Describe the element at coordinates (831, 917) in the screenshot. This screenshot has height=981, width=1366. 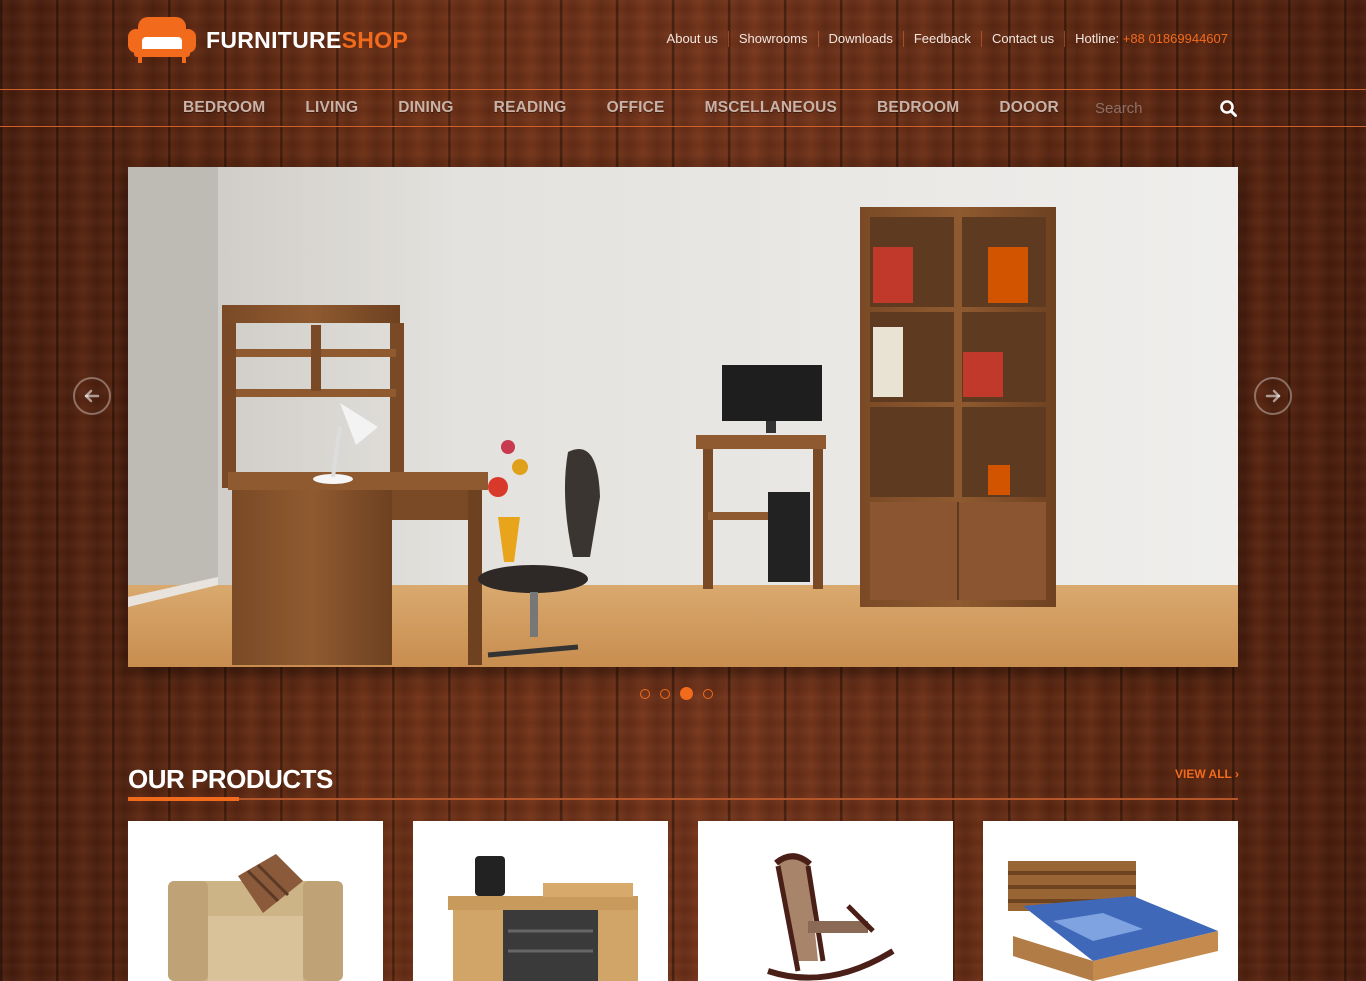
I see `rocking-chair-image` at that location.